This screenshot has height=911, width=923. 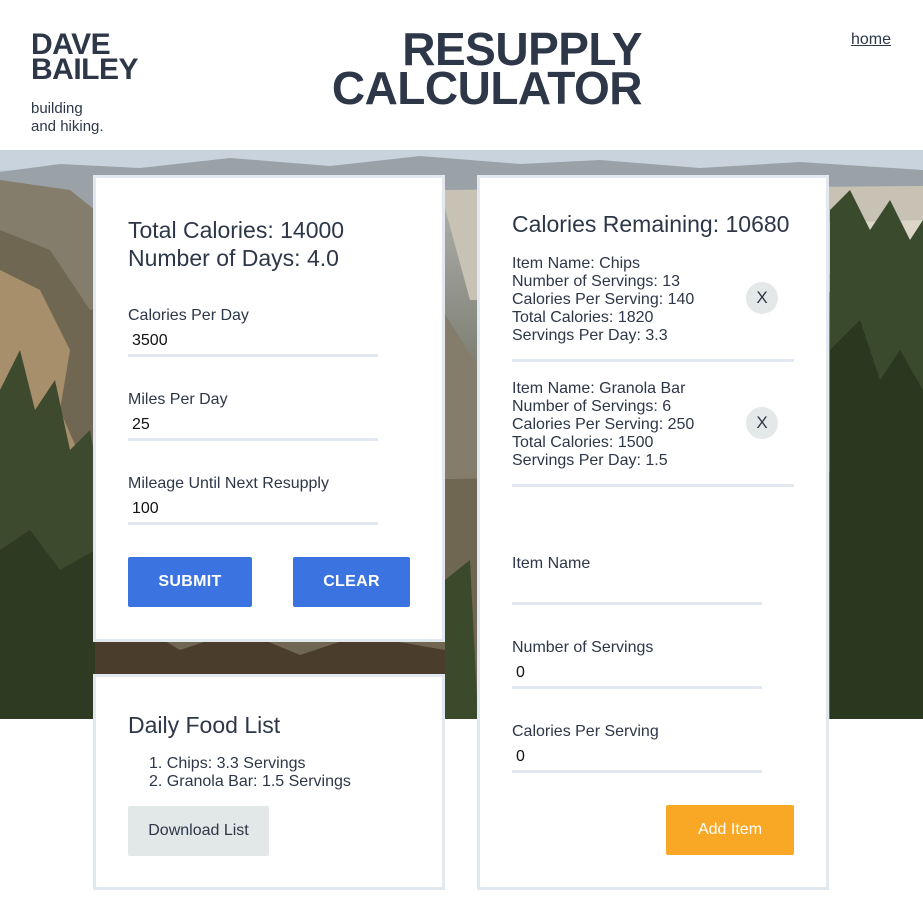 I want to click on list-item: 1. Chips: 3.3 Servings, so click(x=227, y=763).